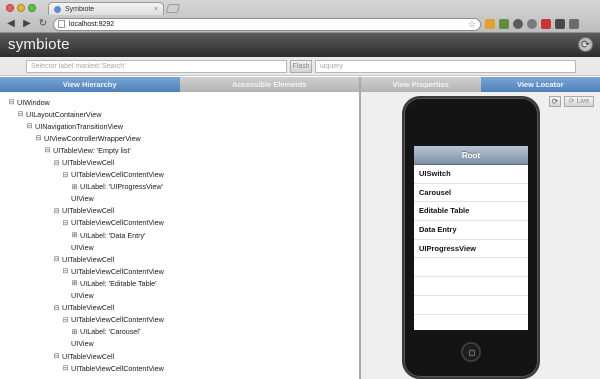 This screenshot has height=379, width=600. I want to click on device-table-cell: UISwitch, so click(471, 174).